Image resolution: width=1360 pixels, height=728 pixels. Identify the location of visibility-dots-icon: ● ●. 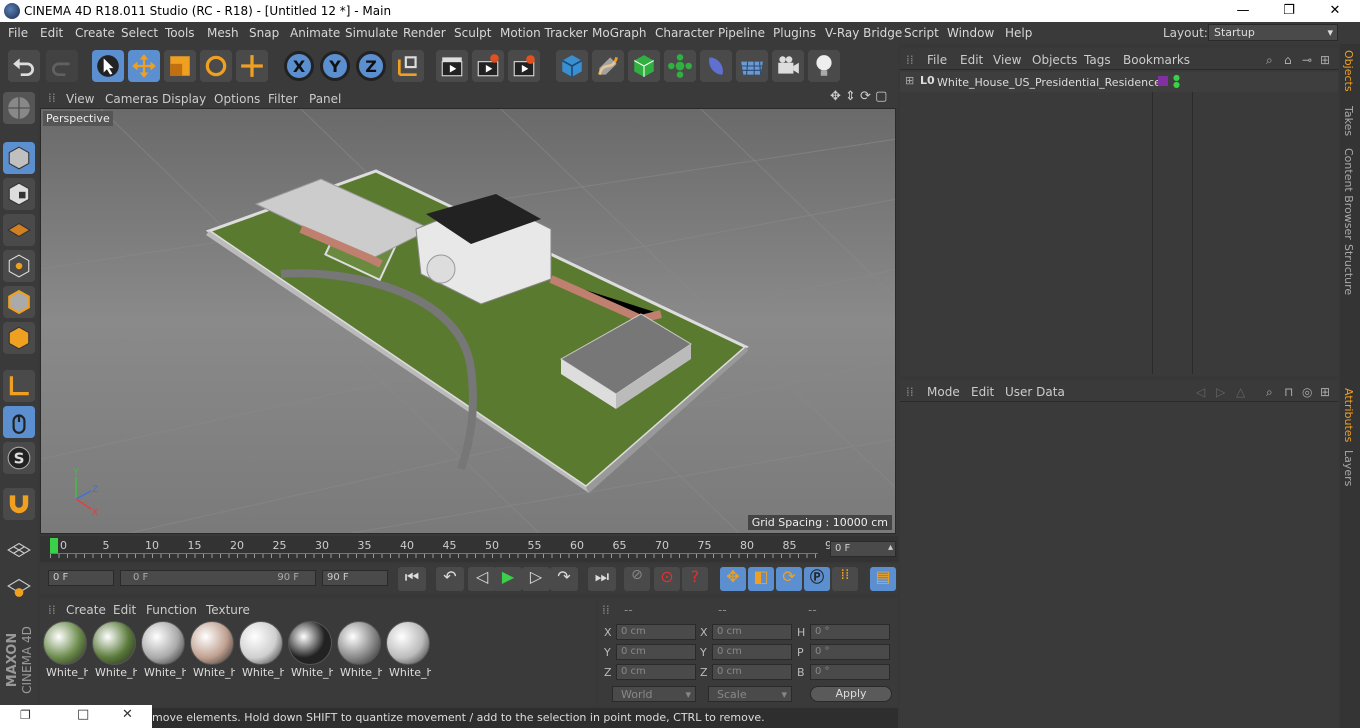
(1176, 81).